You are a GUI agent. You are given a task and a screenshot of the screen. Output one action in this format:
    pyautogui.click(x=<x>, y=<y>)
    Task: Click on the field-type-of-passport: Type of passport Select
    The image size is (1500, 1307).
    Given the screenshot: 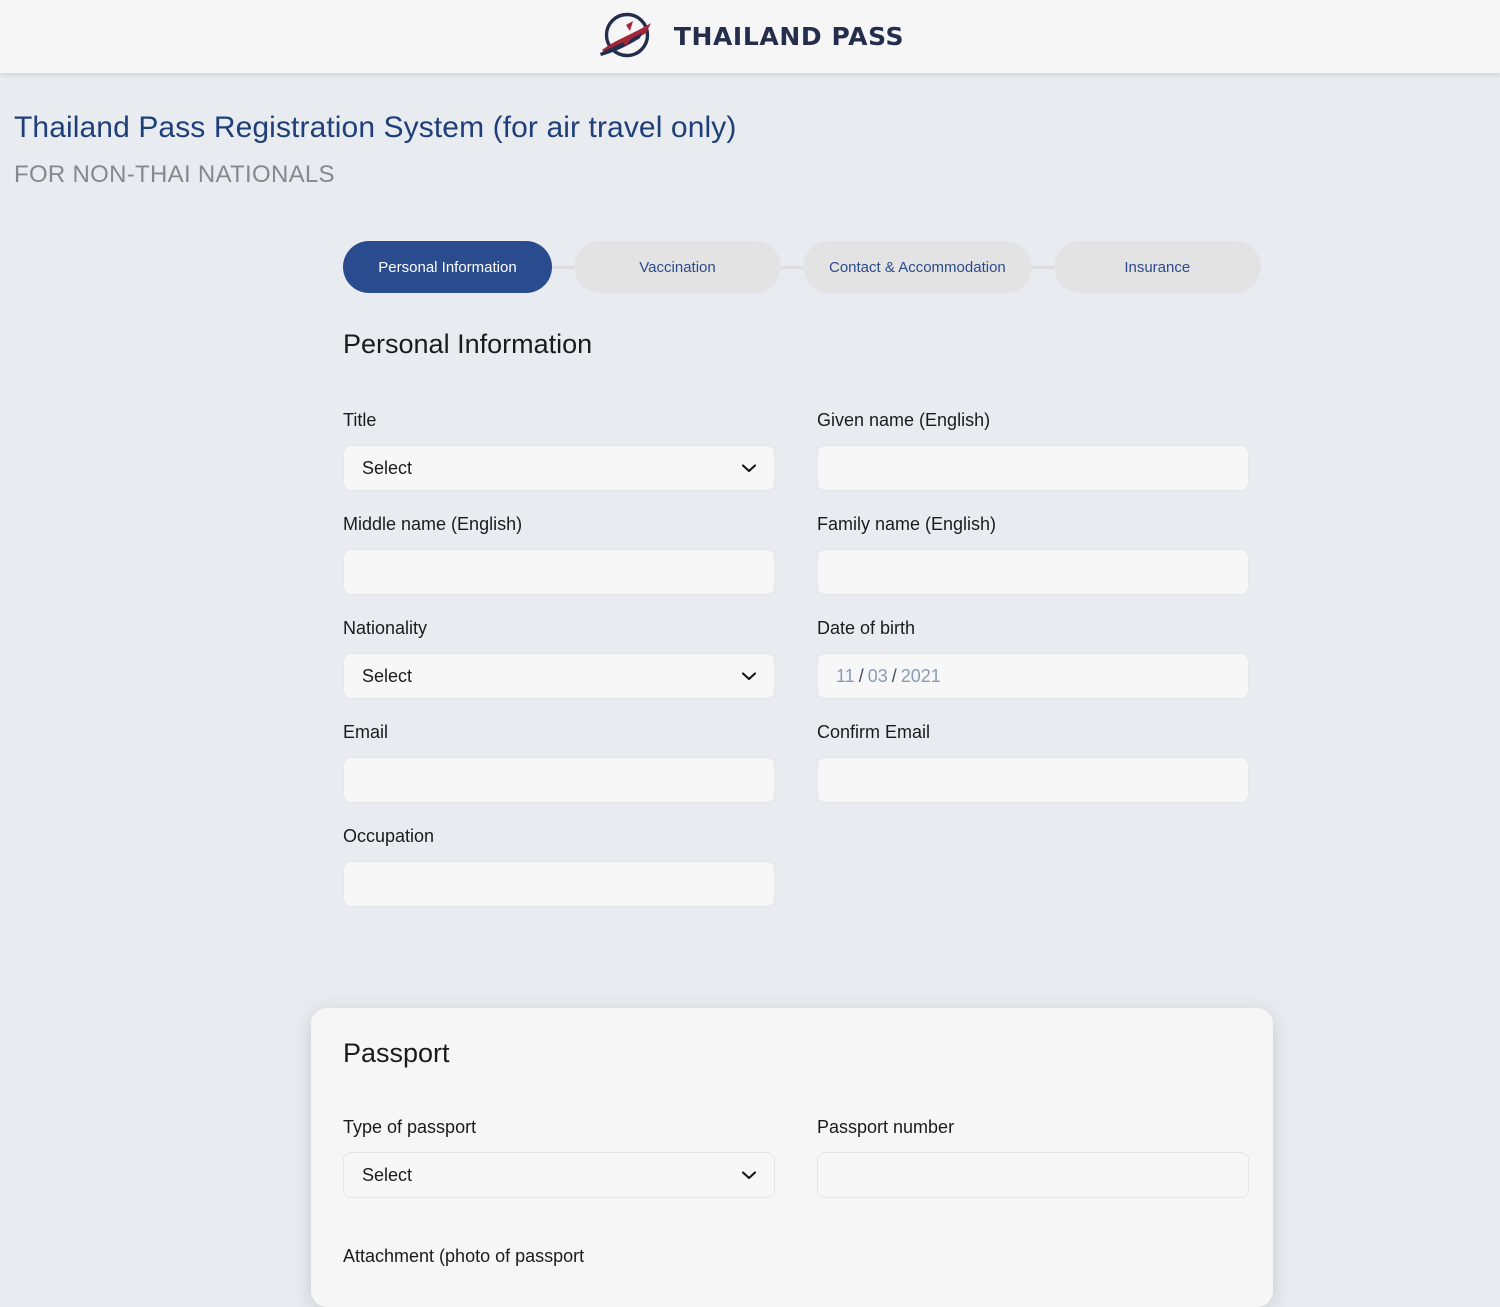 What is the action you would take?
    pyautogui.click(x=559, y=1157)
    